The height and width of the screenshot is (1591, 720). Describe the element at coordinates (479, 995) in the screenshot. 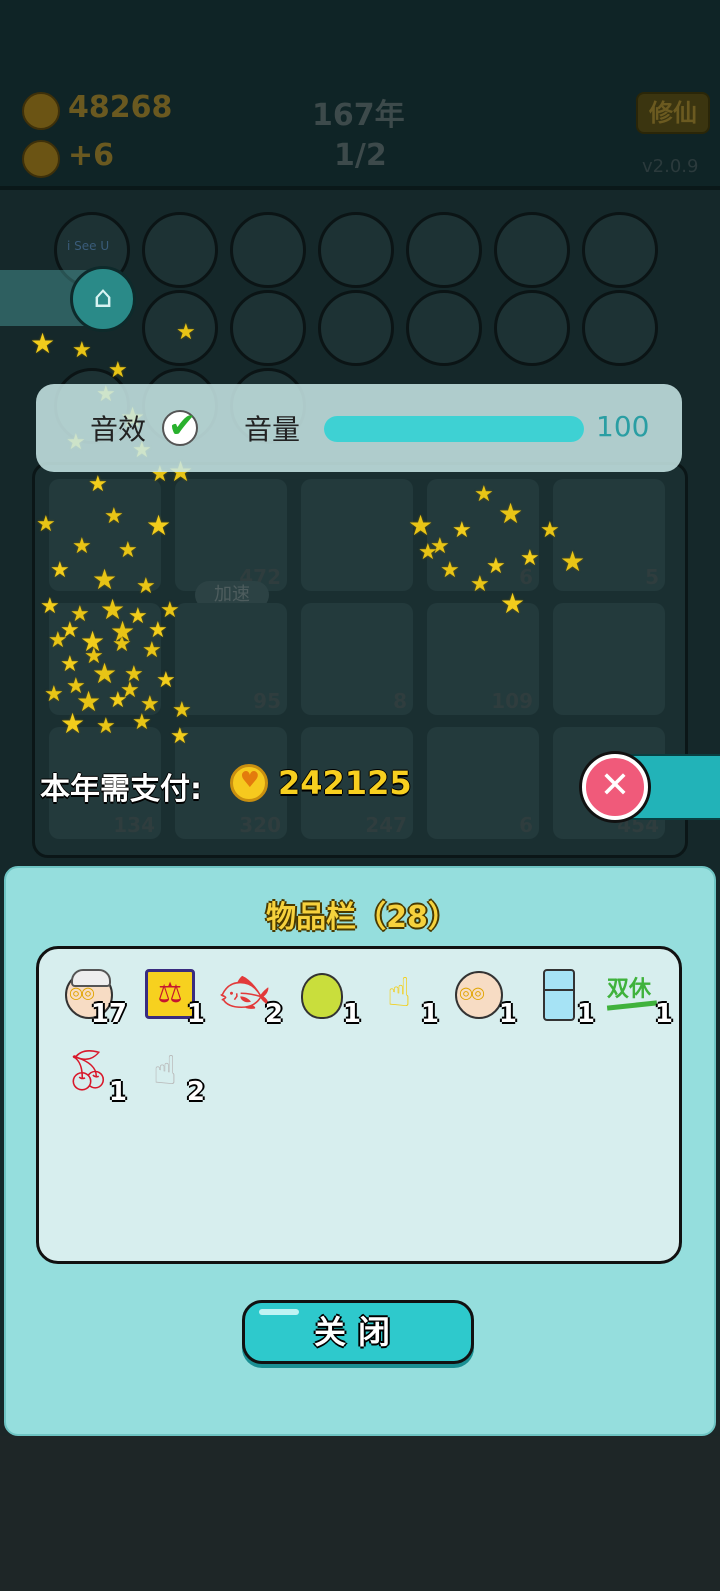

I see `bald-man-glasses-icon` at that location.